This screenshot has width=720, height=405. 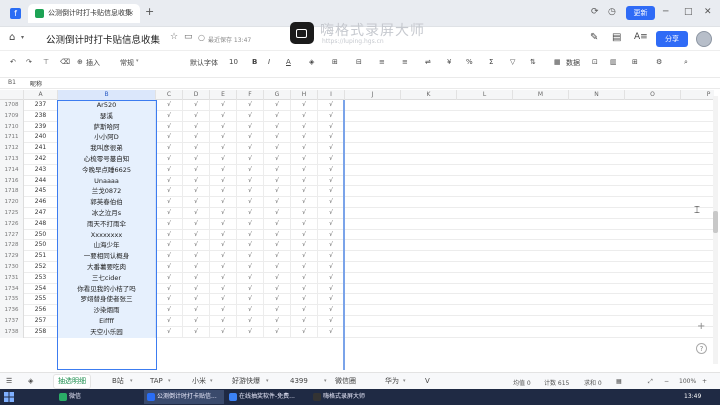 I want to click on row-number: 1710, so click(x=12, y=127).